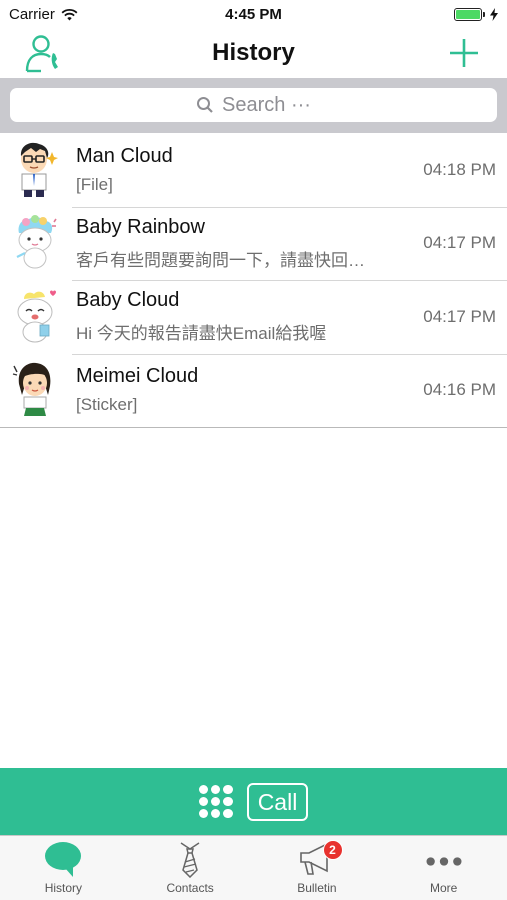 Image resolution: width=507 pixels, height=900 pixels. I want to click on tab-contacts: Contacts, so click(190, 868).